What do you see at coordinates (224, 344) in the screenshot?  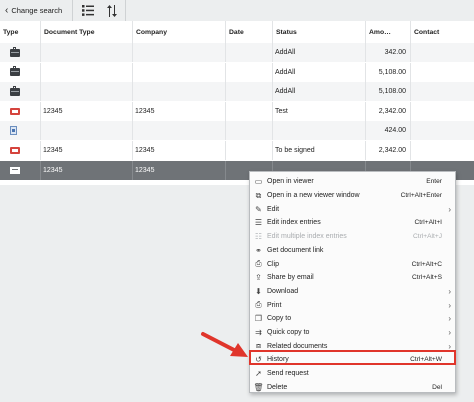 I see `annotation-arrow` at bounding box center [224, 344].